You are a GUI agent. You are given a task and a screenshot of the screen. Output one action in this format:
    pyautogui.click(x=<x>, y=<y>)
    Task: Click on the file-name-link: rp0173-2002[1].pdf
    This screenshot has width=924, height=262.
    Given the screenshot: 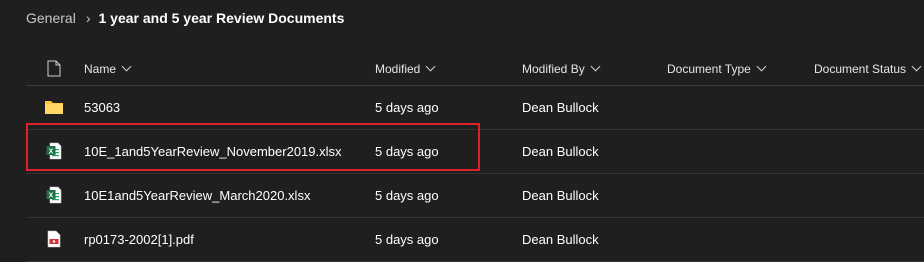 What is the action you would take?
    pyautogui.click(x=139, y=239)
    